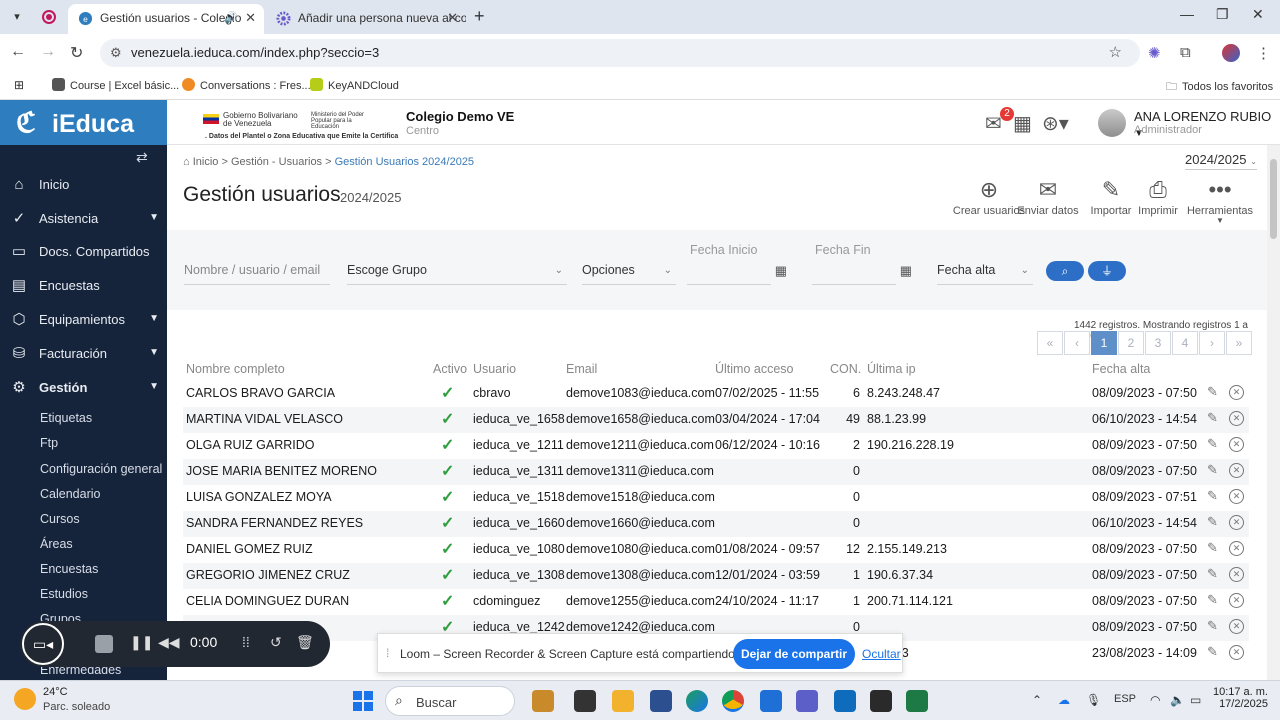 Image resolution: width=1280 pixels, height=720 pixels. What do you see at coordinates (366, 19) in the screenshot?
I see `browser-tab-anadir: Añadir una persona nueva al co ✕` at bounding box center [366, 19].